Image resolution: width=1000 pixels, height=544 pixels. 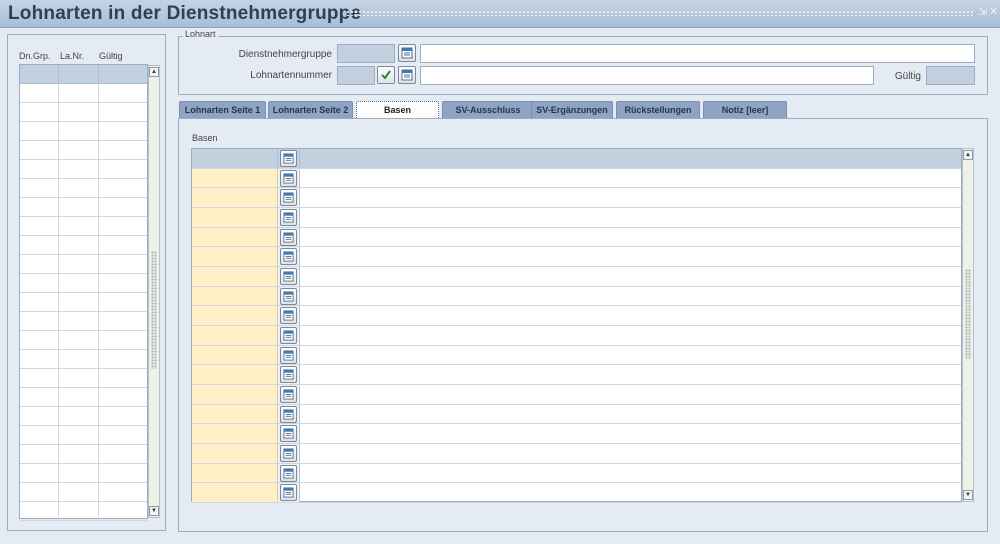 I want to click on lohnartennummer-field, so click(x=356, y=75).